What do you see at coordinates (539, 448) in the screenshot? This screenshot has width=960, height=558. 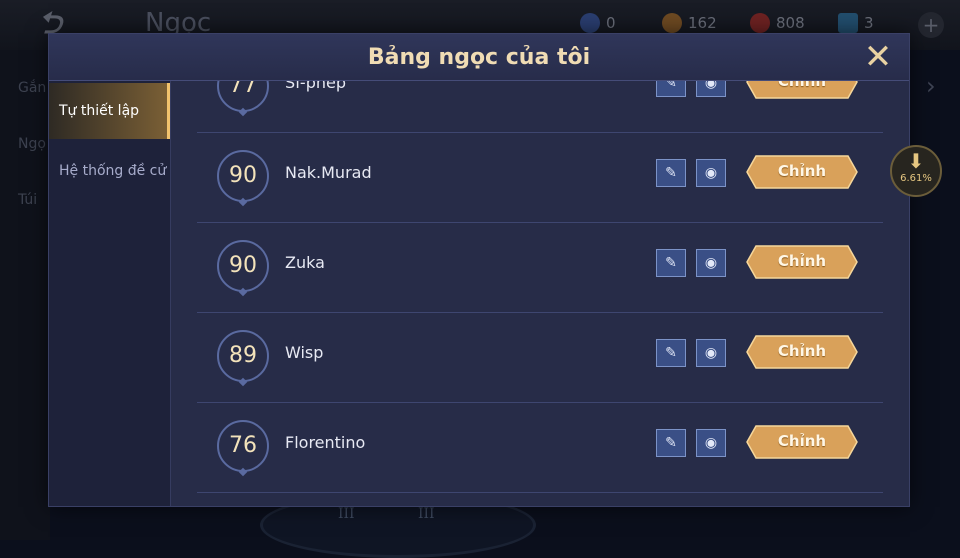 I see `list-item: 76 Florentino ✎ ◉ Chỉnh` at bounding box center [539, 448].